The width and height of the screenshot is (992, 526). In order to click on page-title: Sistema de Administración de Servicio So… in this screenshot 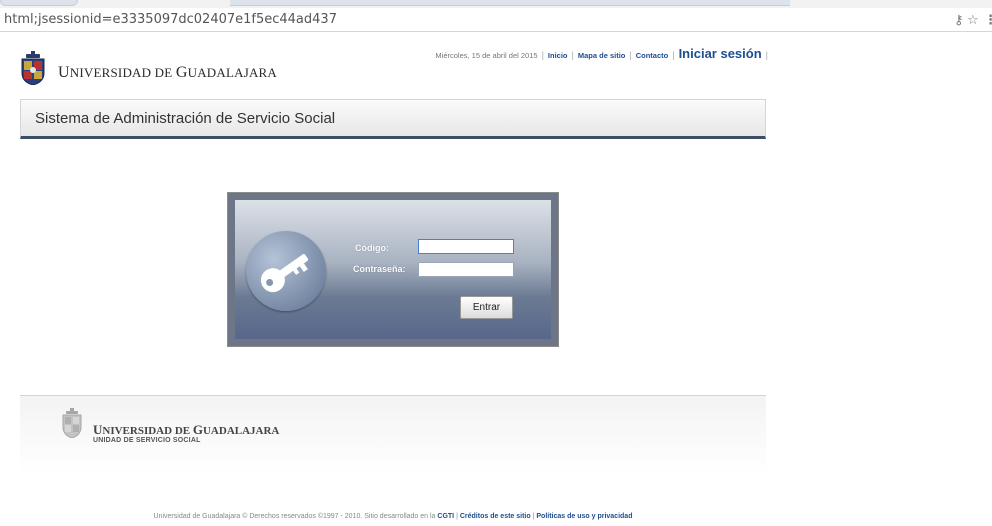, I will do `click(185, 118)`.